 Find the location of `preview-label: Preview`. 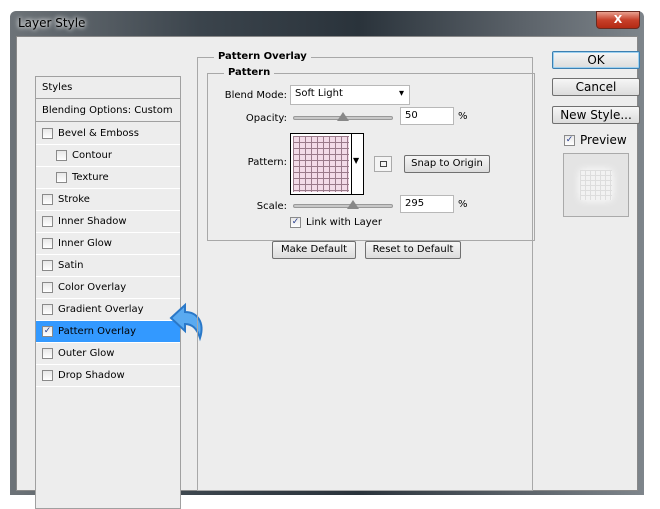

preview-label: Preview is located at coordinates (603, 140).